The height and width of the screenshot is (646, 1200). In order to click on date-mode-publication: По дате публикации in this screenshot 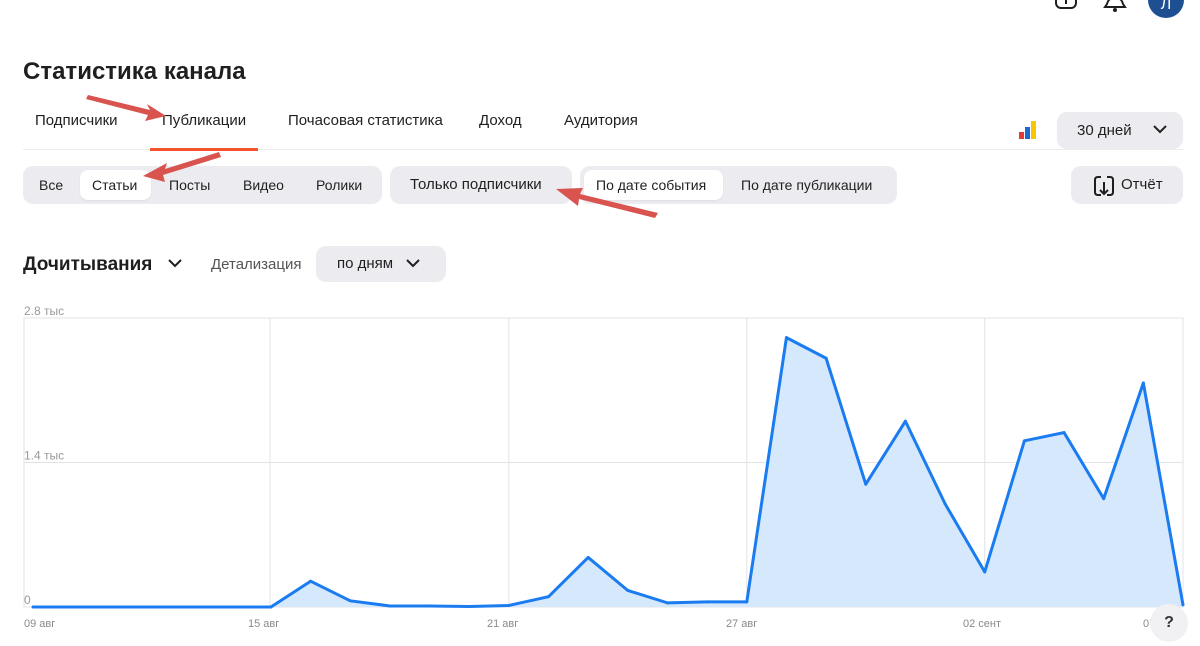, I will do `click(806, 185)`.